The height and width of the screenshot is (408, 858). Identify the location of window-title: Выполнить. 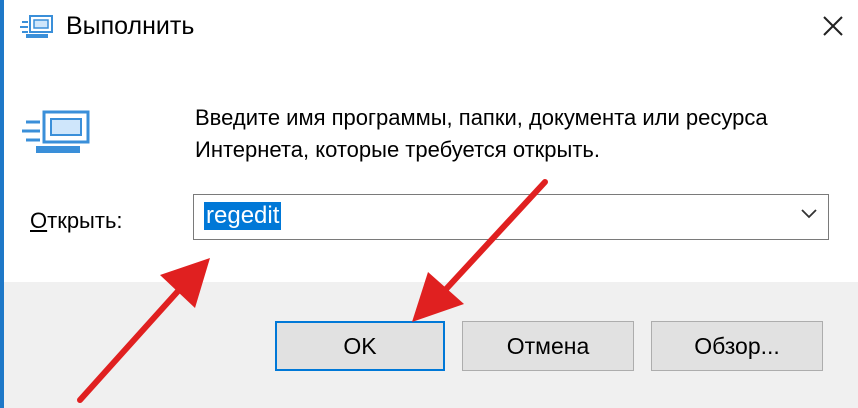
(130, 26).